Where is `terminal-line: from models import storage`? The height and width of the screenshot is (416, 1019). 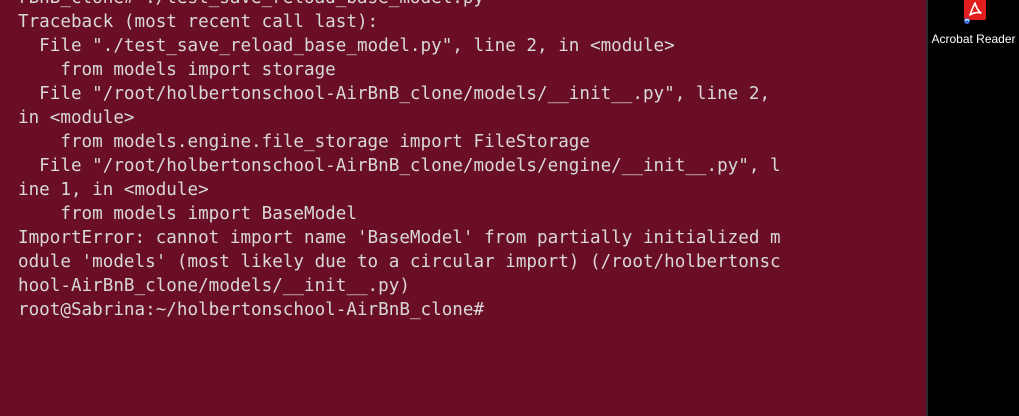
terminal-line: from models import storage is located at coordinates (177, 70).